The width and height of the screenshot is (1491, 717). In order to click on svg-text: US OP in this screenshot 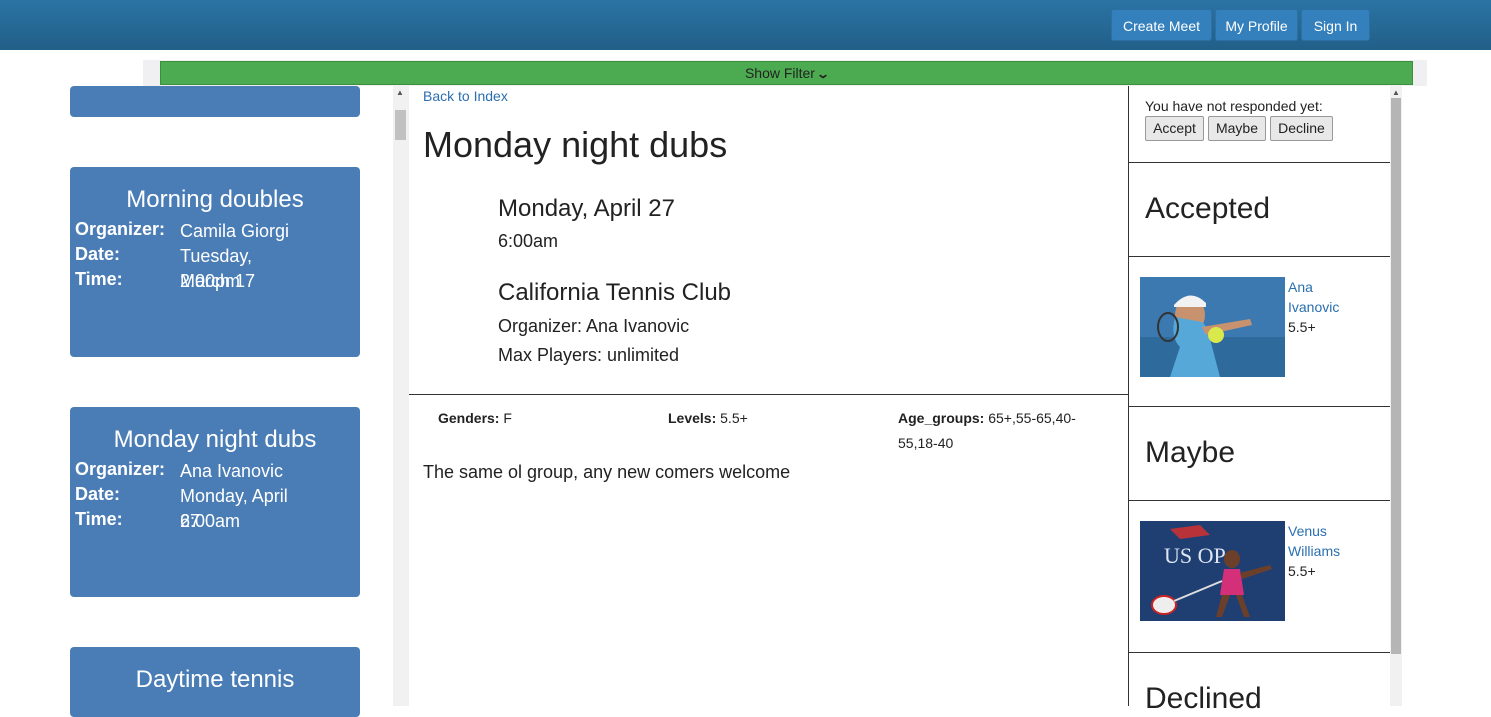, I will do `click(1195, 555)`.